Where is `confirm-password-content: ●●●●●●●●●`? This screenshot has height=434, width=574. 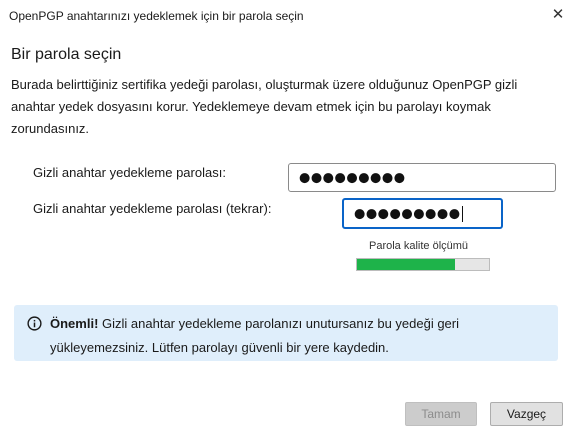 confirm-password-content: ●●●●●●●●● is located at coordinates (408, 213).